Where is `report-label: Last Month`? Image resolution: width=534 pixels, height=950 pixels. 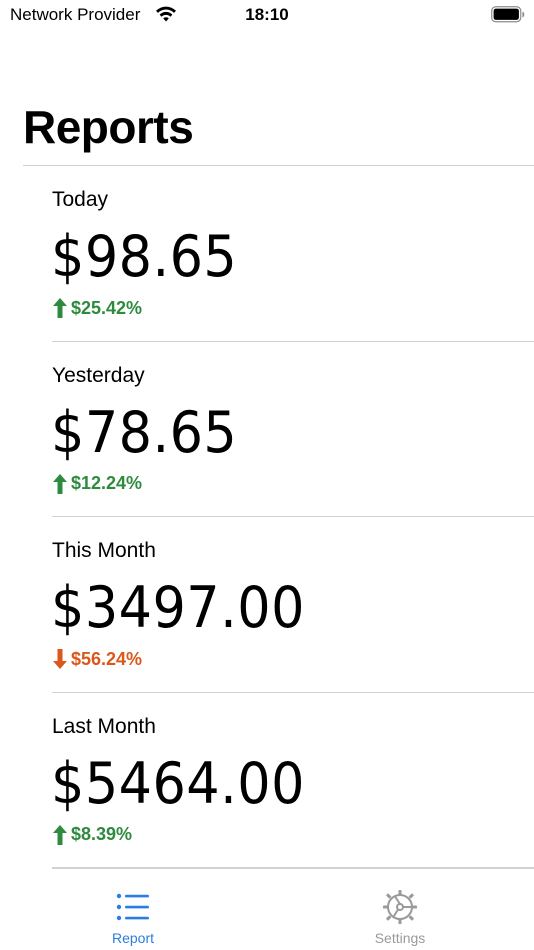 report-label: Last Month is located at coordinates (104, 726).